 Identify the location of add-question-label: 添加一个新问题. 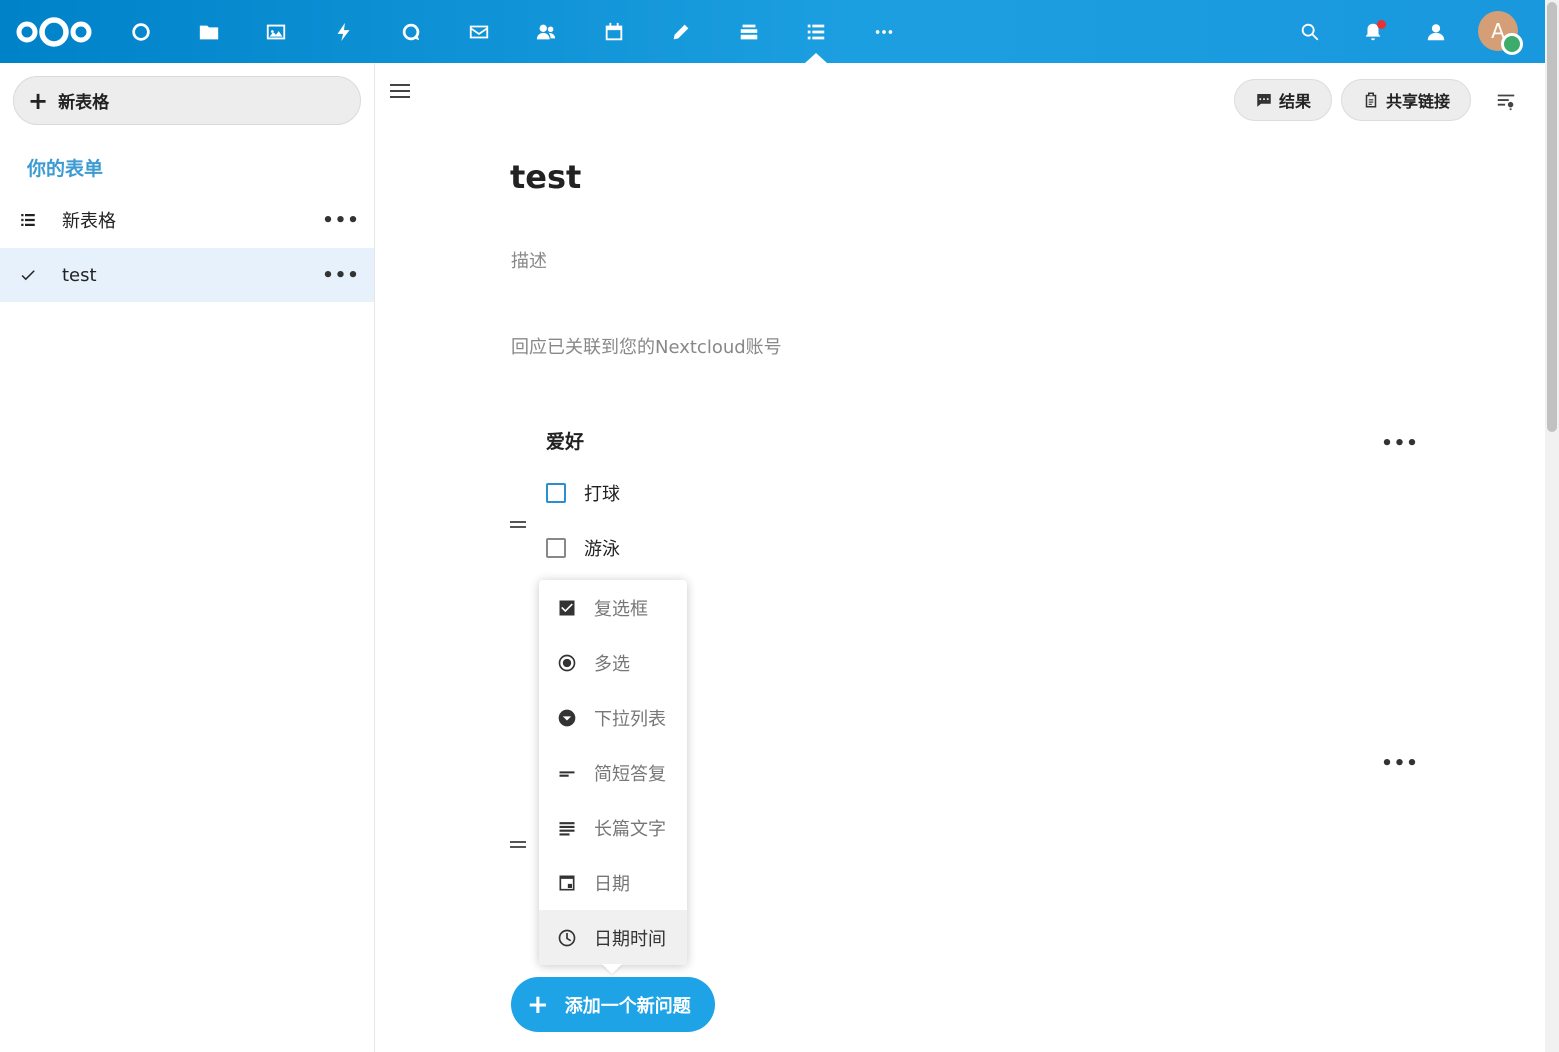
(627, 1006).